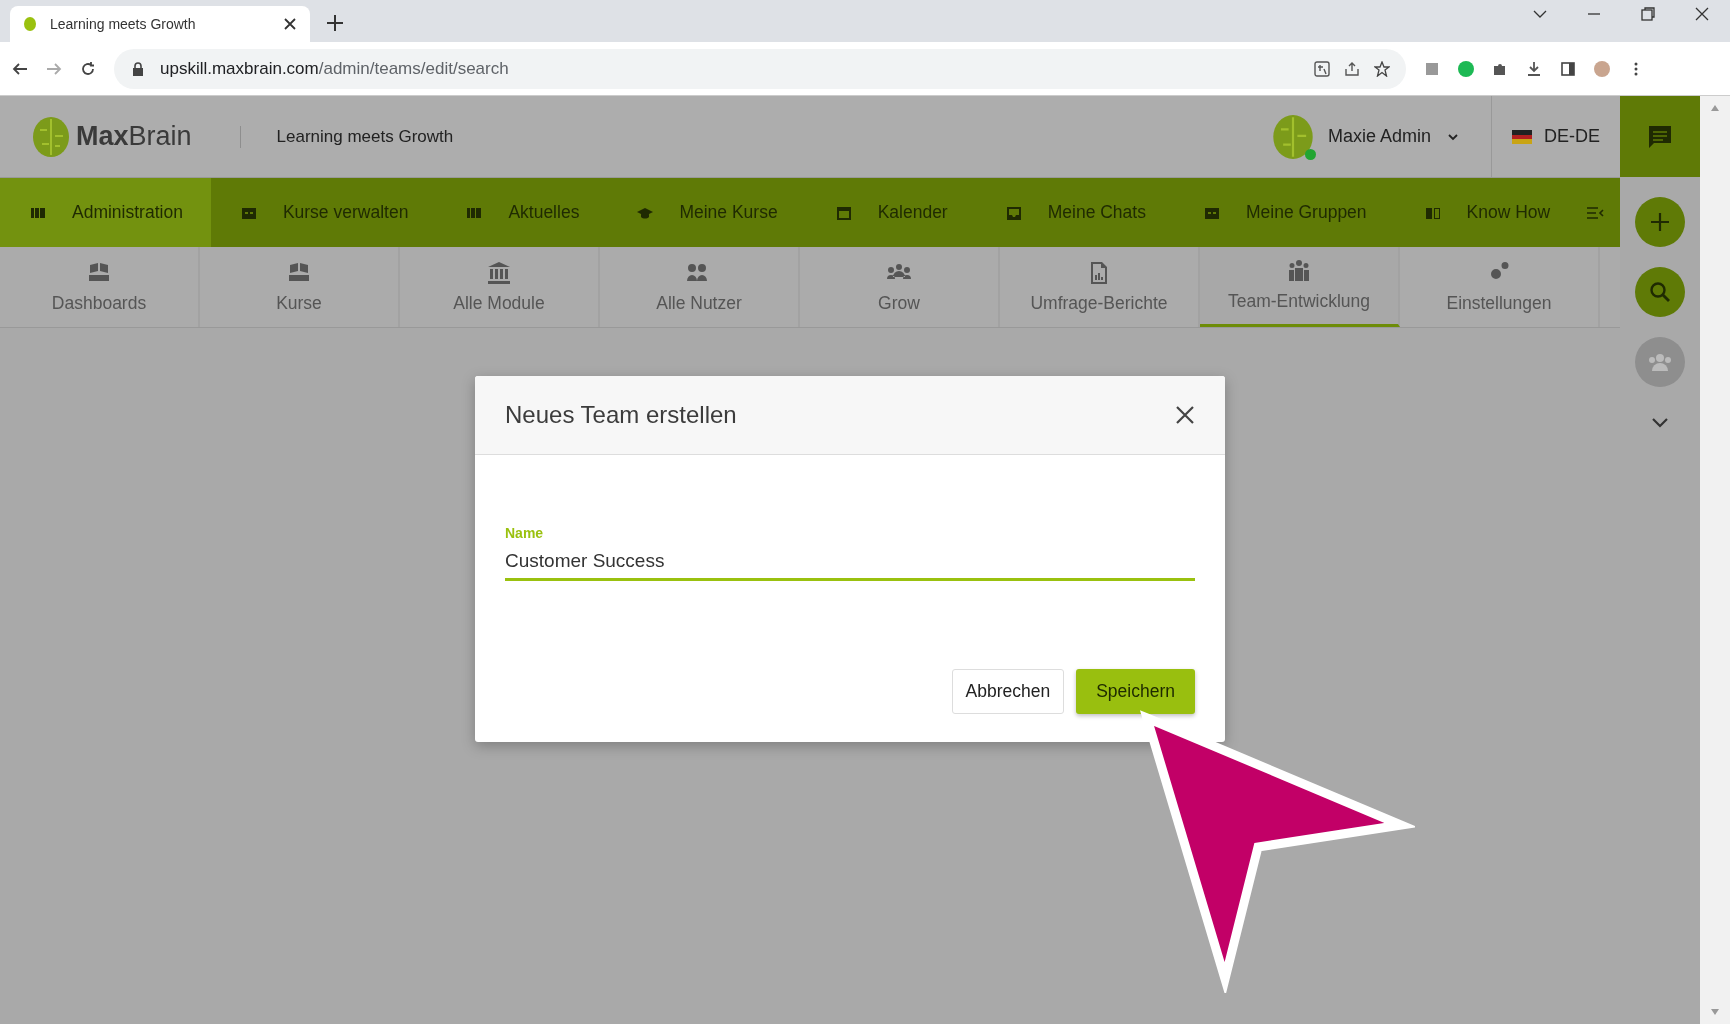 The image size is (1730, 1024). What do you see at coordinates (1648, 14) in the screenshot?
I see `restore-icon` at bounding box center [1648, 14].